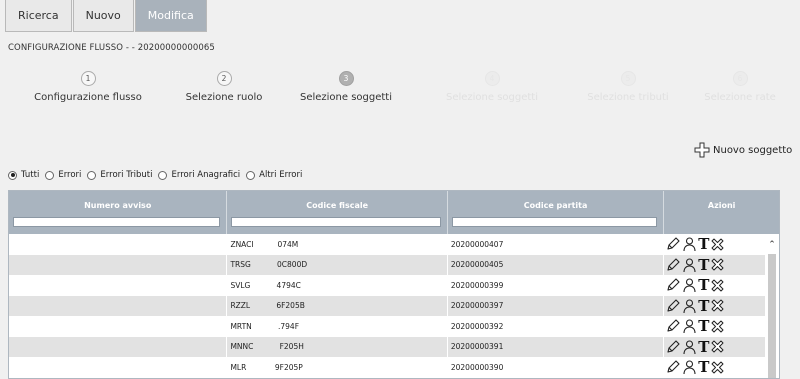  What do you see at coordinates (38, 16) in the screenshot?
I see `tab-ricerca: Ricerca` at bounding box center [38, 16].